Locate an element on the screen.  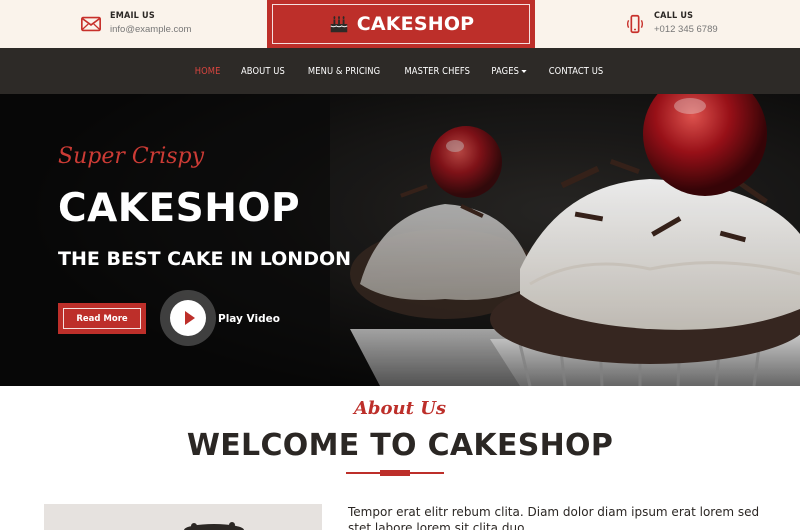
about-subtitle: About Us is located at coordinates (400, 408).